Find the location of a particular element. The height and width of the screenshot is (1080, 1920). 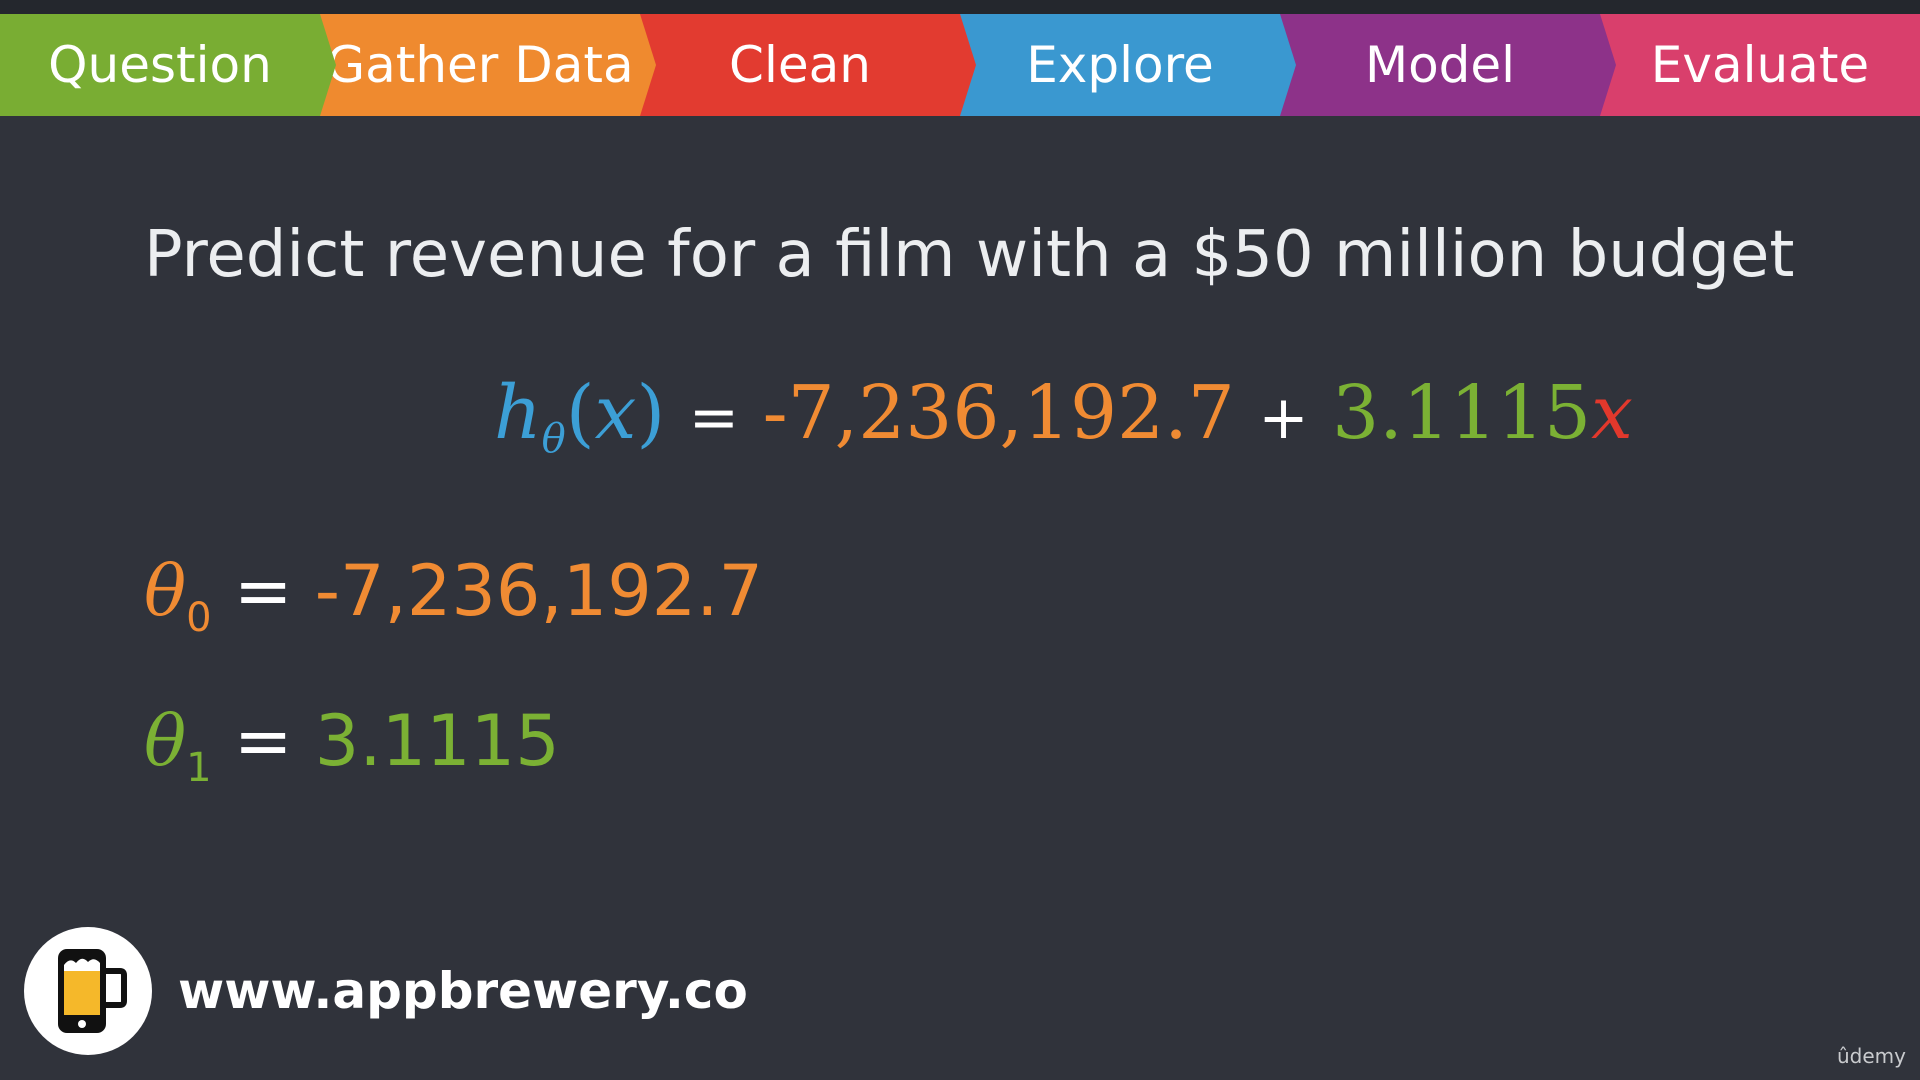

theta0-value: -7,236,192.7 is located at coordinates (539, 591).